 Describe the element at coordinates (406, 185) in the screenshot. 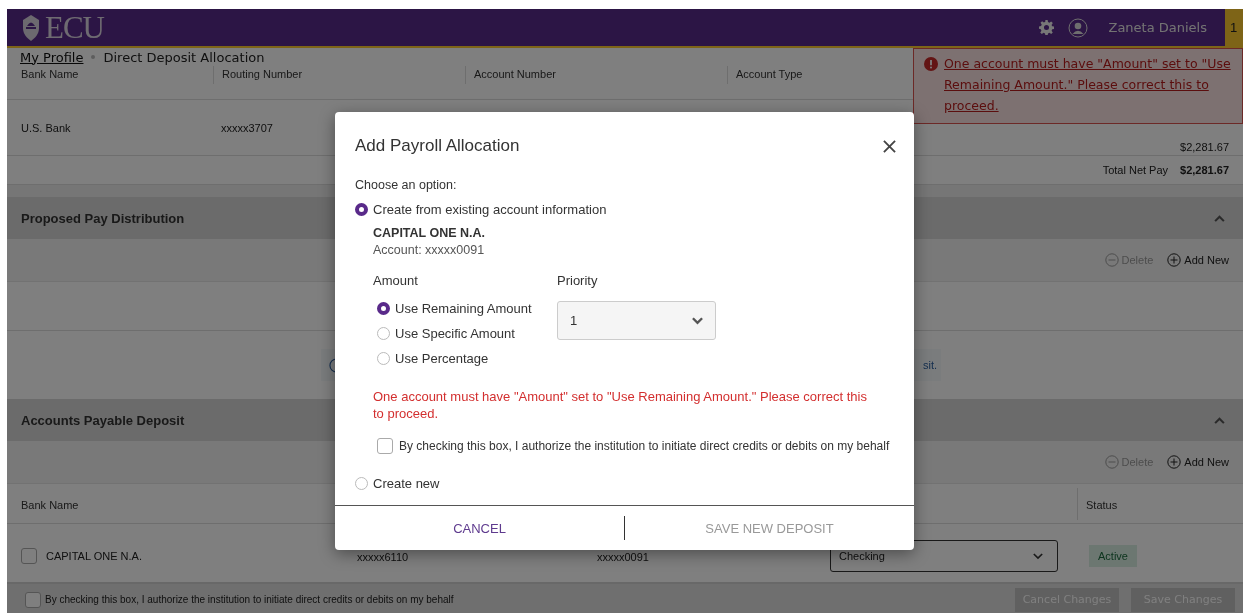

I see `prompt-text: Choose an option:` at that location.